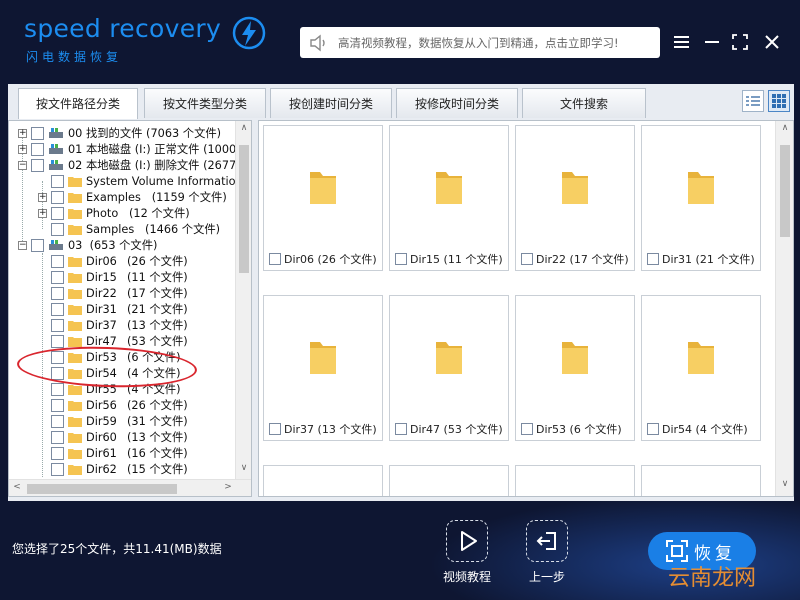  I want to click on folder-tile: Dir47 (53 个文件), so click(449, 368).